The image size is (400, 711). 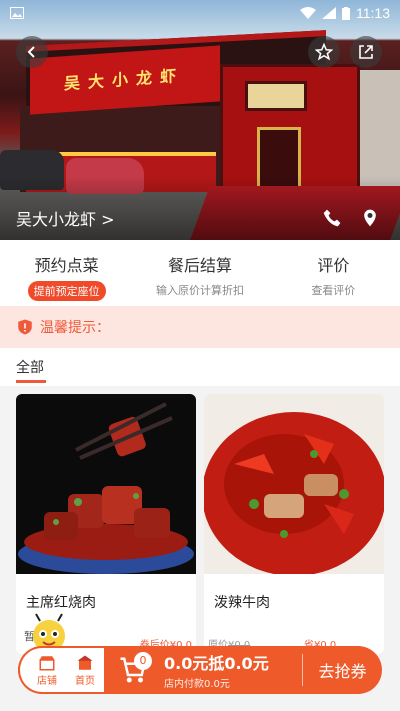 I want to click on favorite-button, so click(x=324, y=52).